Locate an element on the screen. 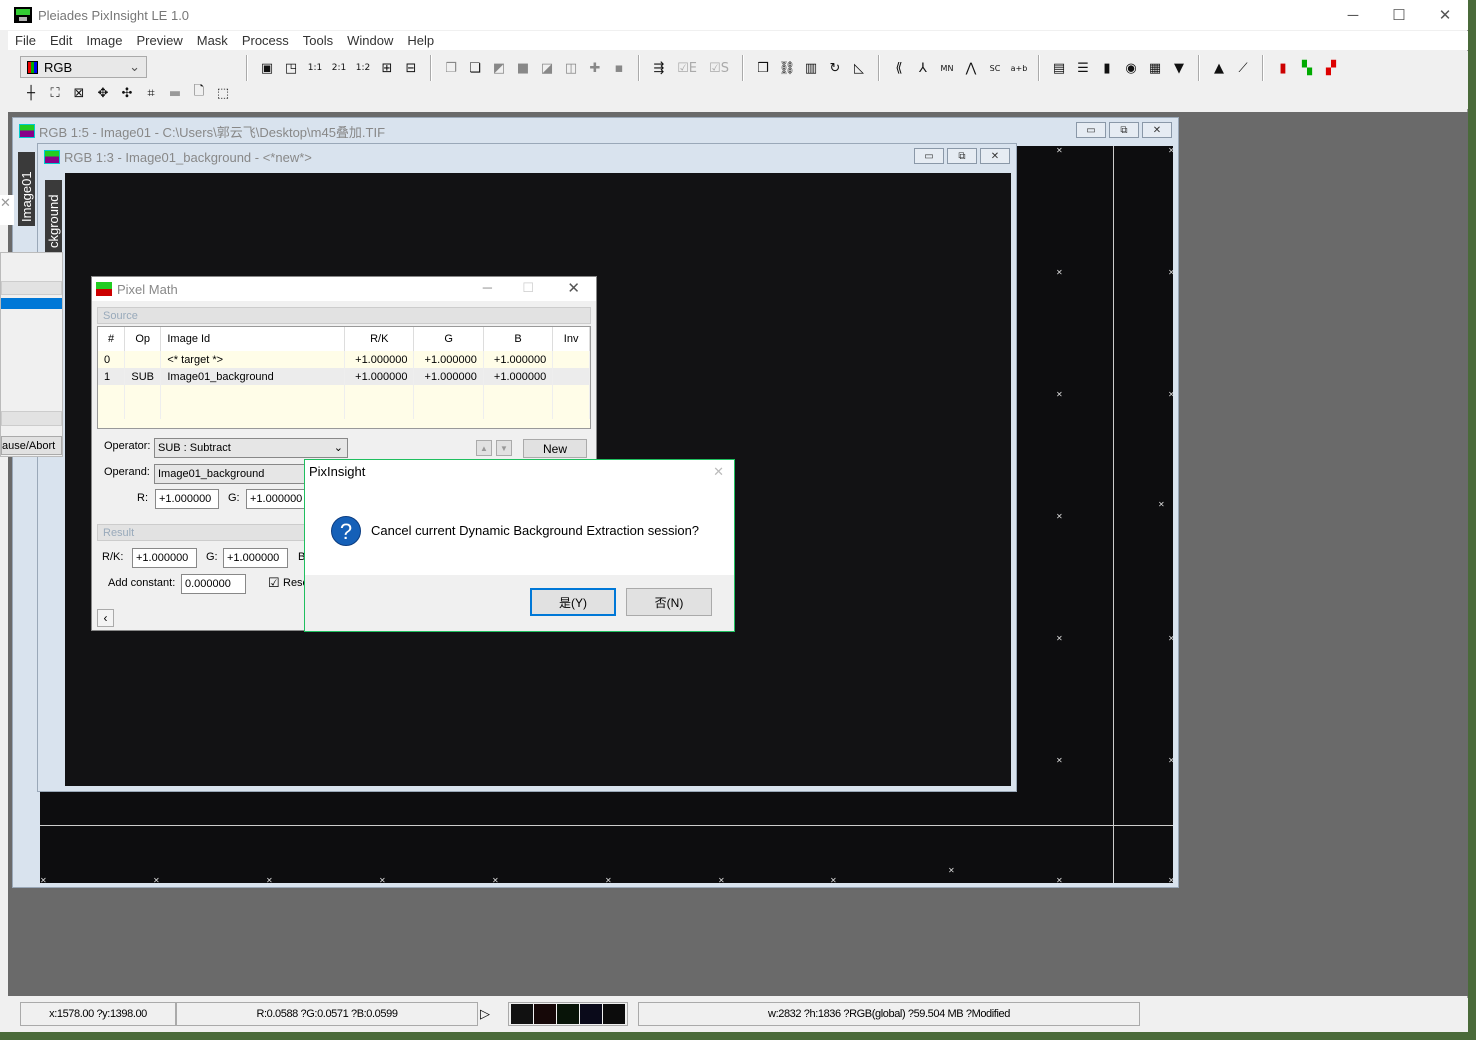 This screenshot has width=1476, height=1040. wavelet-icon: ⟪ is located at coordinates (899, 68).